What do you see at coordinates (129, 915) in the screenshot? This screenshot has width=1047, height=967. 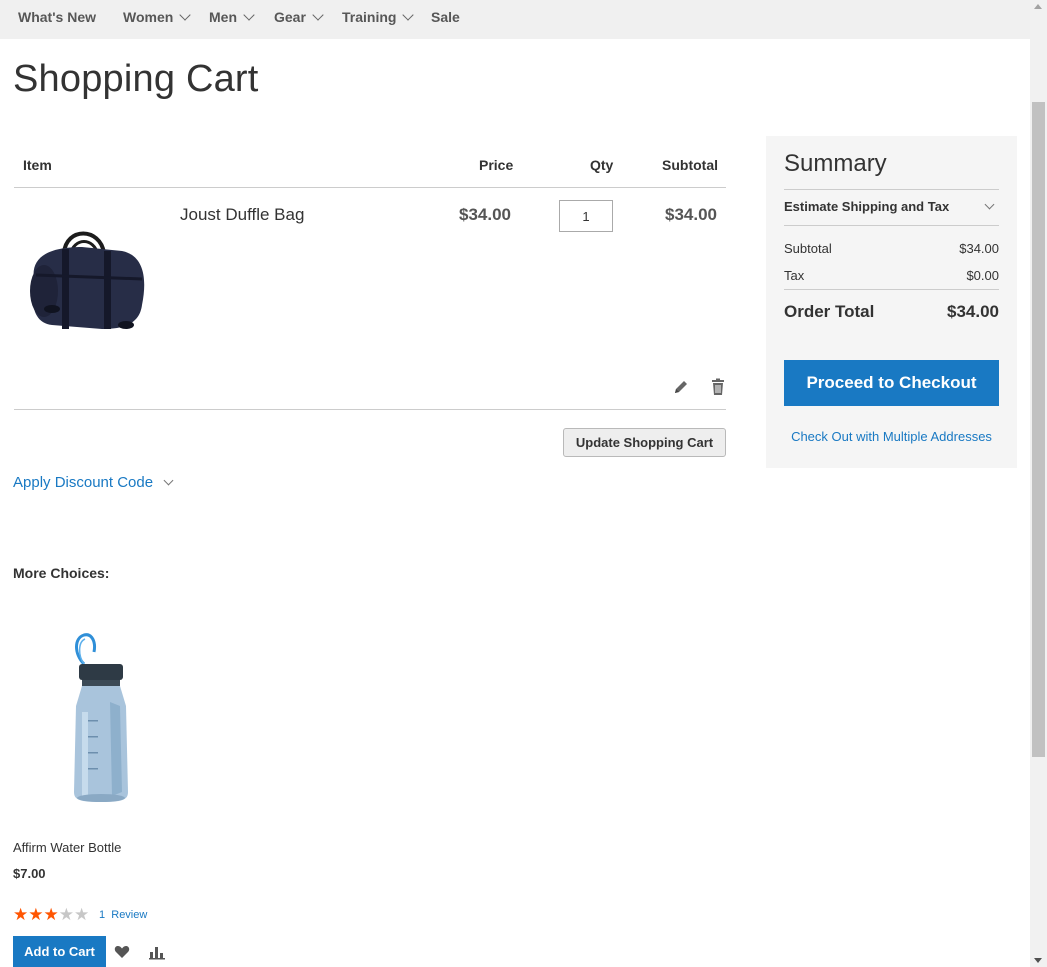 I see `review-label: Review` at bounding box center [129, 915].